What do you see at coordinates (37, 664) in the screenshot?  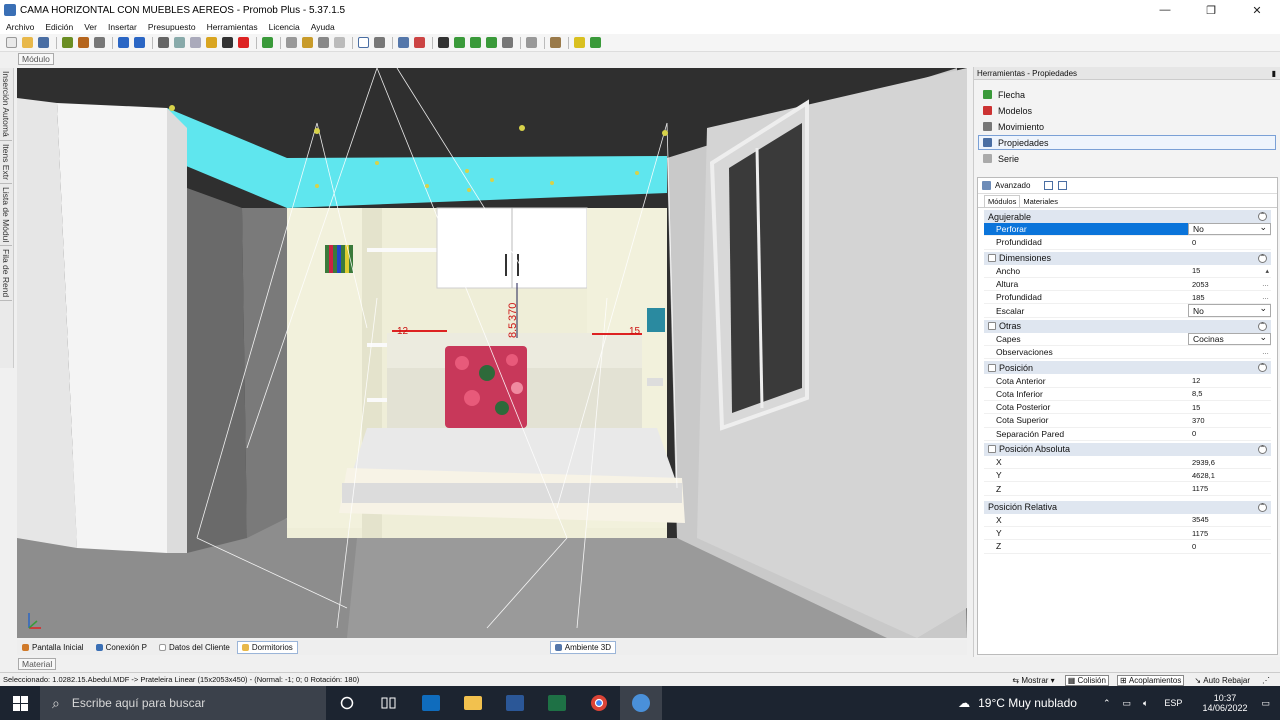 I see `material-tab: Material` at bounding box center [37, 664].